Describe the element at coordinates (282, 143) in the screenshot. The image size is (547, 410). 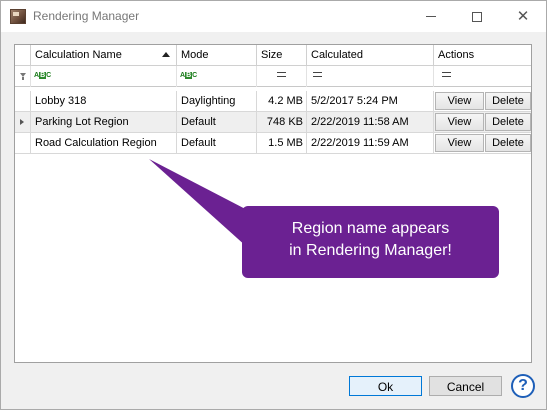
I see `cell-size: 1.5 MB` at that location.